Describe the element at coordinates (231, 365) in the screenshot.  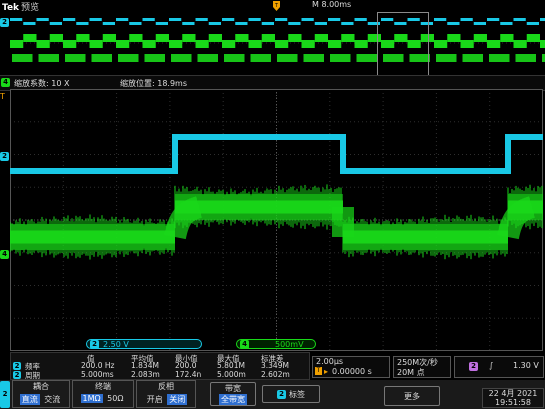
I see `meas-row1-max: 5.801M` at that location.